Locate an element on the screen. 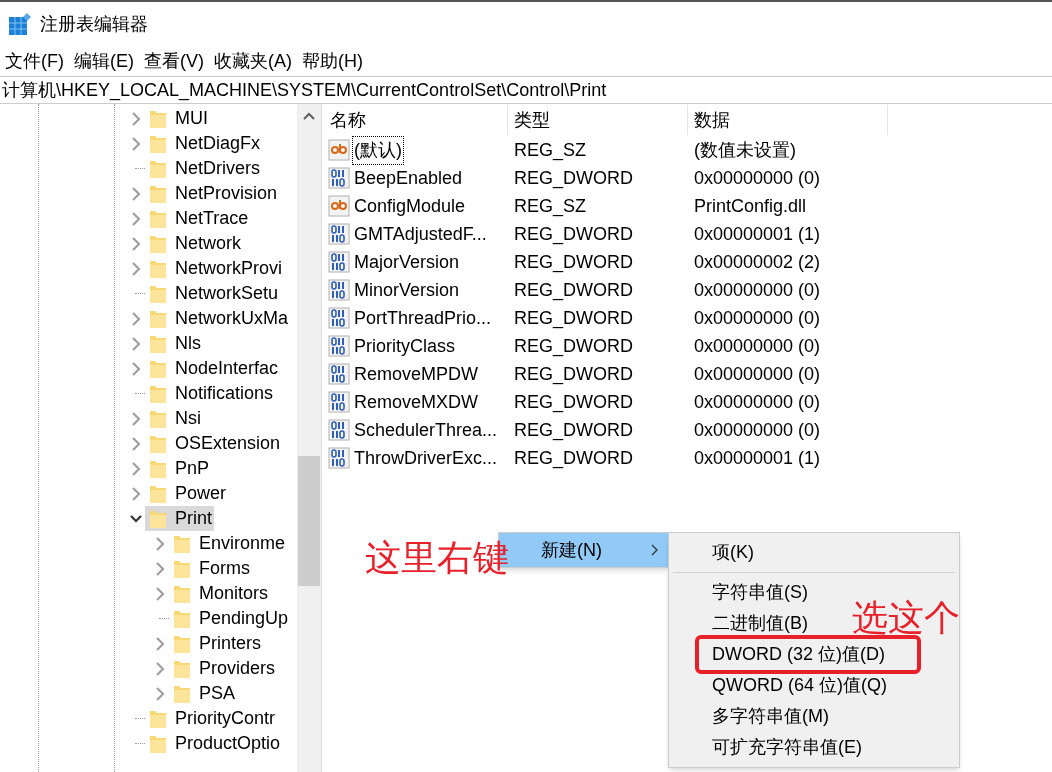 The image size is (1052, 772). menu-item: 查看(V) is located at coordinates (174, 61).